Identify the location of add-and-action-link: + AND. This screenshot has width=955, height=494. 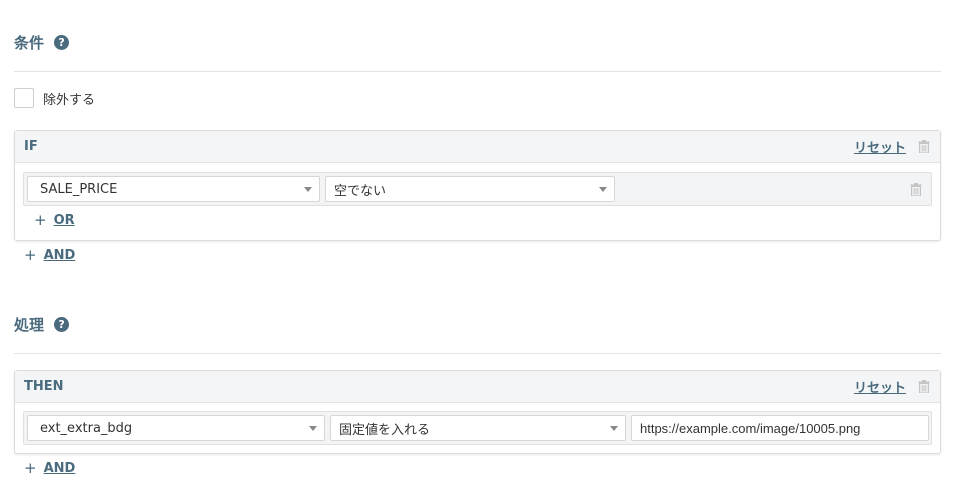
(50, 468).